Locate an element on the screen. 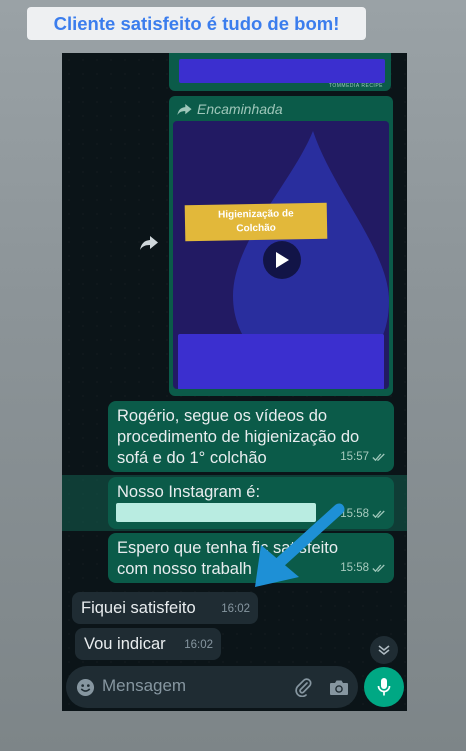  incoming-message: Vou indicar 16:02 is located at coordinates (148, 644).